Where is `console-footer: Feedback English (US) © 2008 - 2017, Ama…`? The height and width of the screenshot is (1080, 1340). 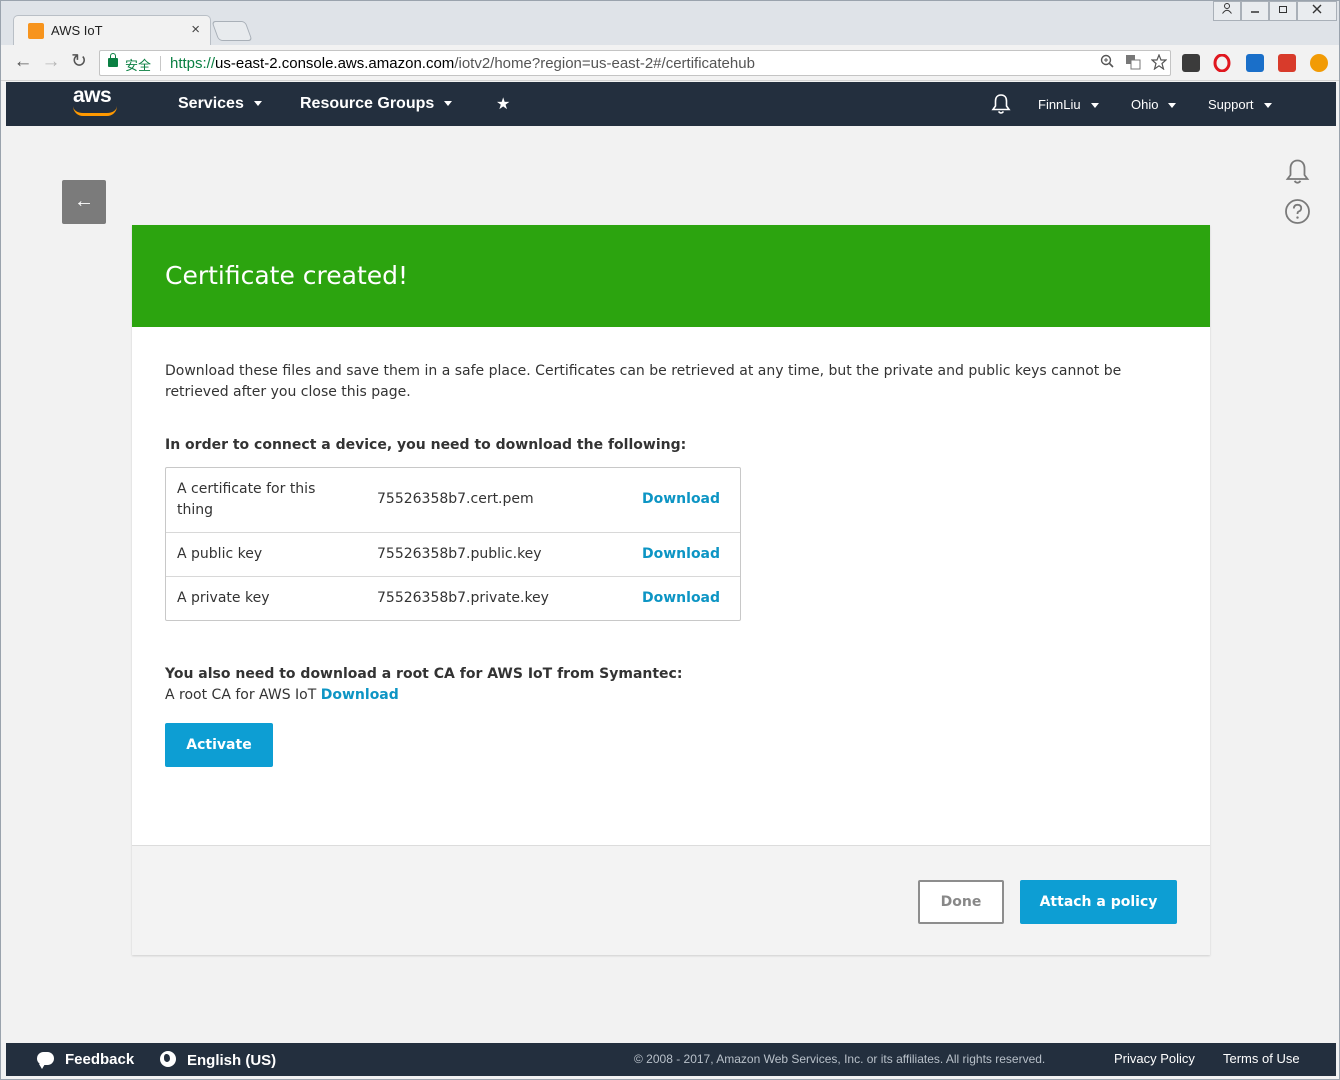
console-footer: Feedback English (US) © 2008 - 2017, Ama… is located at coordinates (671, 1059).